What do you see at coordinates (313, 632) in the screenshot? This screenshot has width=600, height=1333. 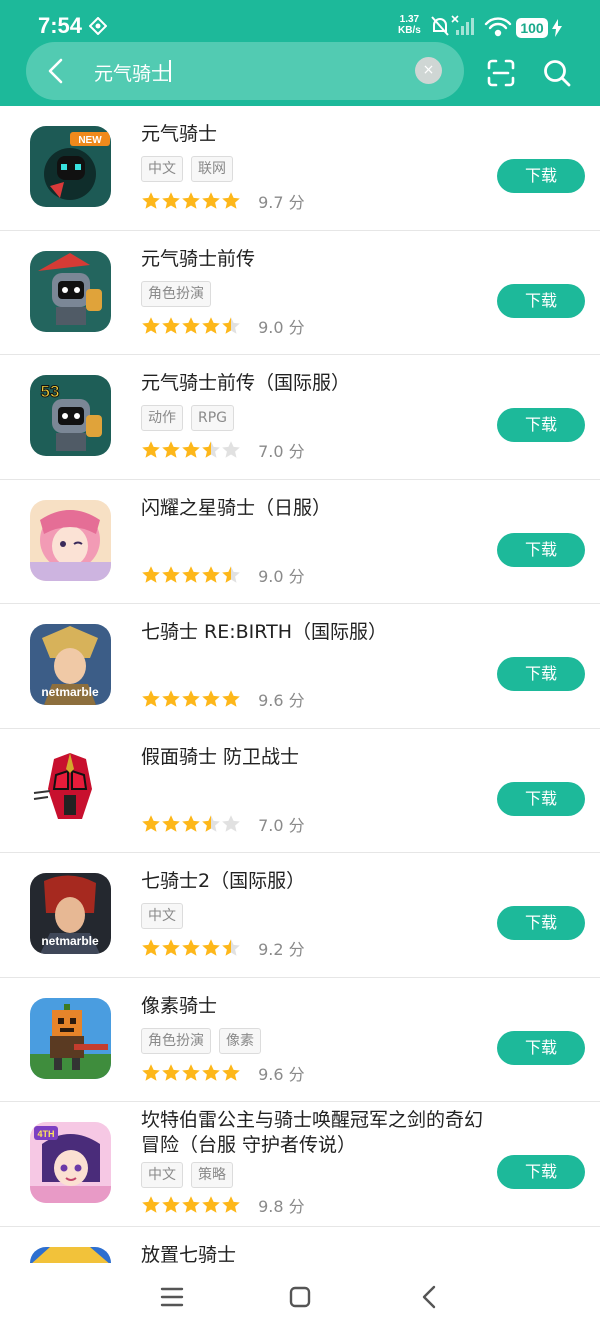 I see `app-name: 七骑士 RE:BIRTH（国际服）` at bounding box center [313, 632].